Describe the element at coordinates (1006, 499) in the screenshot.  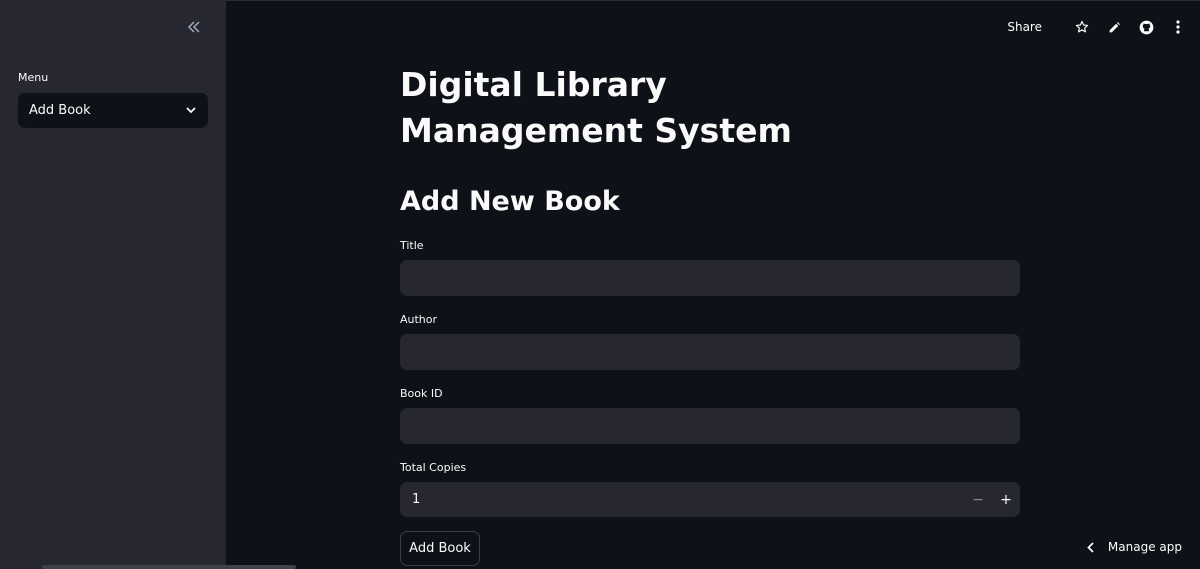
I see `increment-button: +` at that location.